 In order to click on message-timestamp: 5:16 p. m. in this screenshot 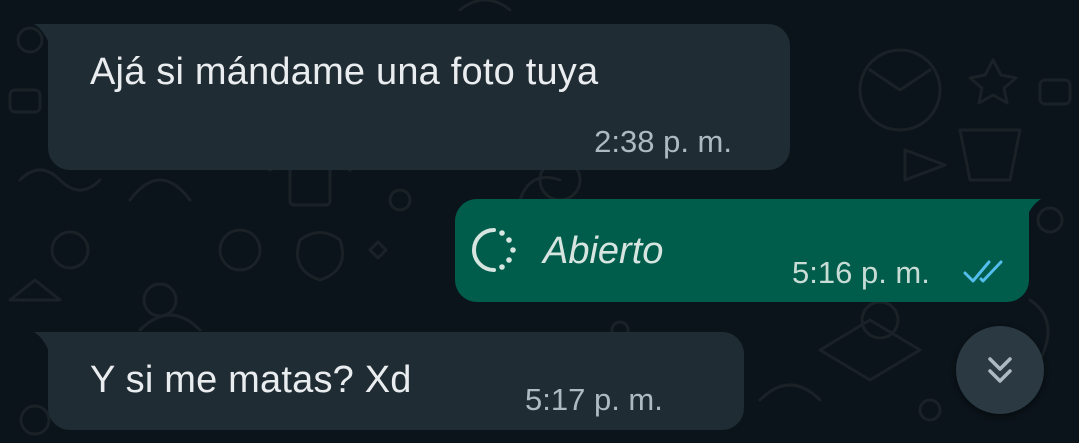, I will do `click(861, 272)`.